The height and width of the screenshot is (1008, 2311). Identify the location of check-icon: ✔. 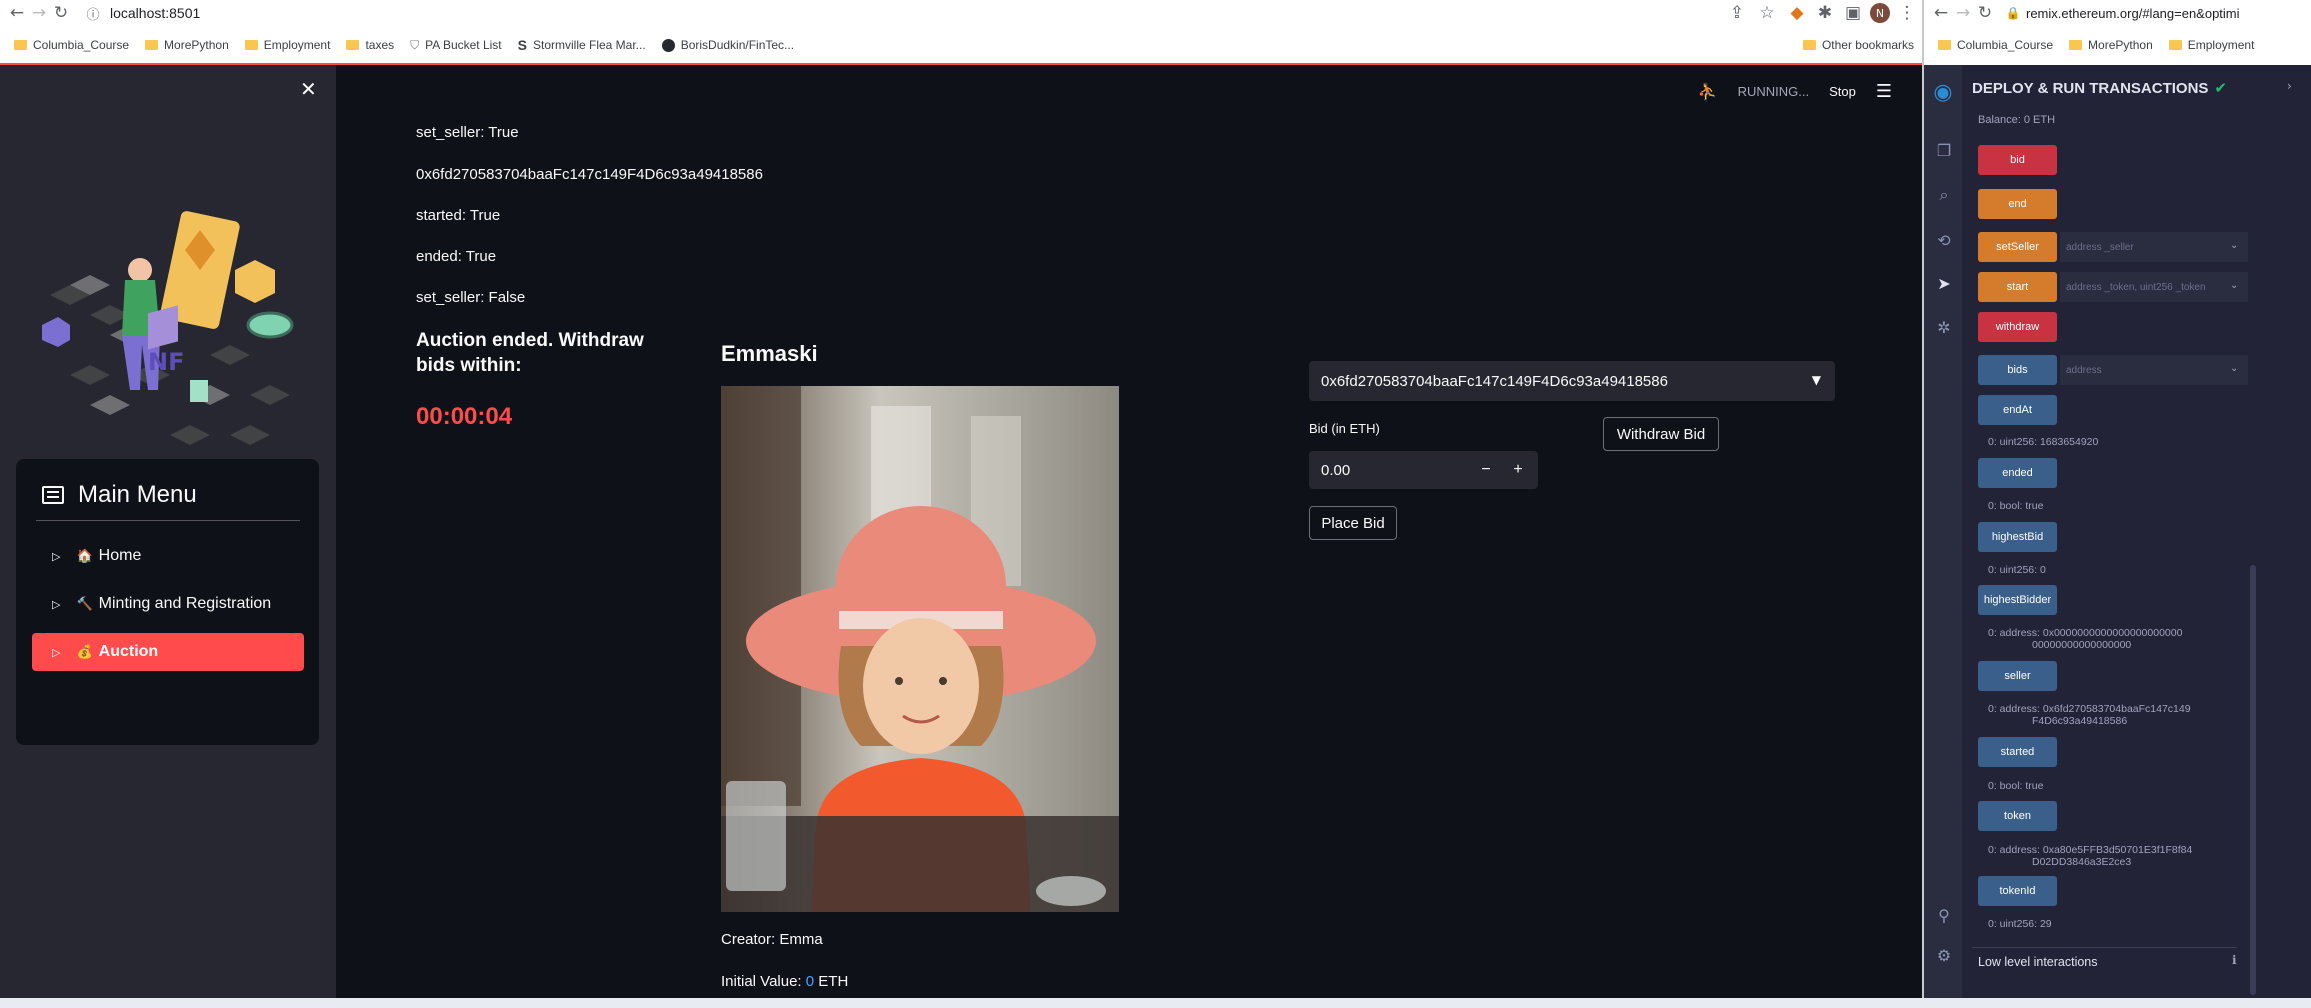
(2220, 88).